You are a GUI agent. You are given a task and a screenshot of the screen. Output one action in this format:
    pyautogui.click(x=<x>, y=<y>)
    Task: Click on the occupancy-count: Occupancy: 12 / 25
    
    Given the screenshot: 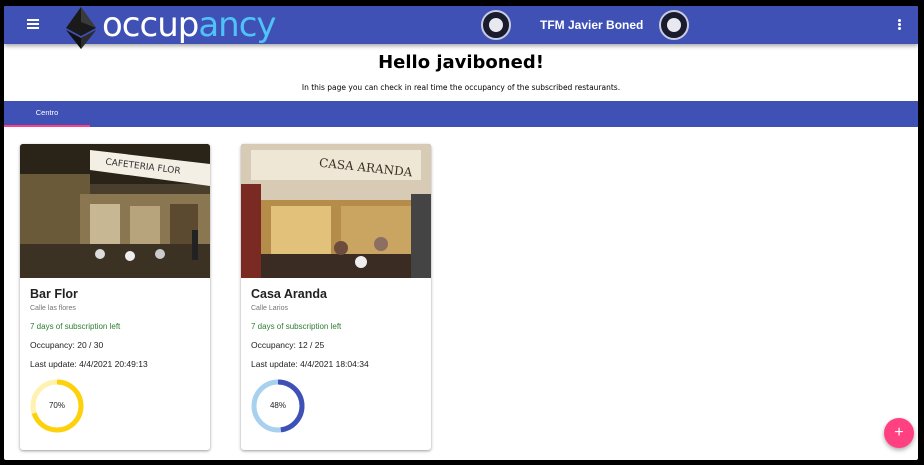 What is the action you would take?
    pyautogui.click(x=288, y=345)
    